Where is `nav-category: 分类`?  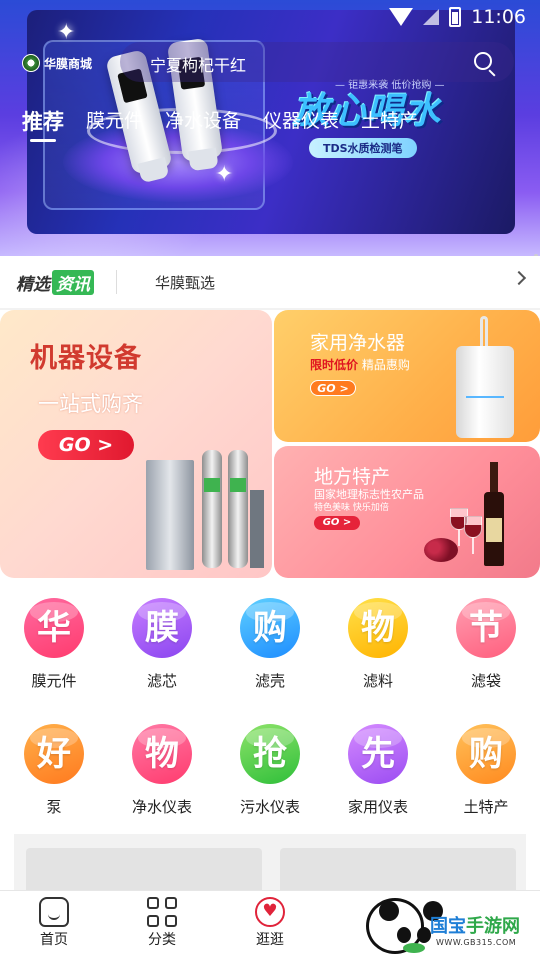
nav-category: 分类 is located at coordinates (162, 923).